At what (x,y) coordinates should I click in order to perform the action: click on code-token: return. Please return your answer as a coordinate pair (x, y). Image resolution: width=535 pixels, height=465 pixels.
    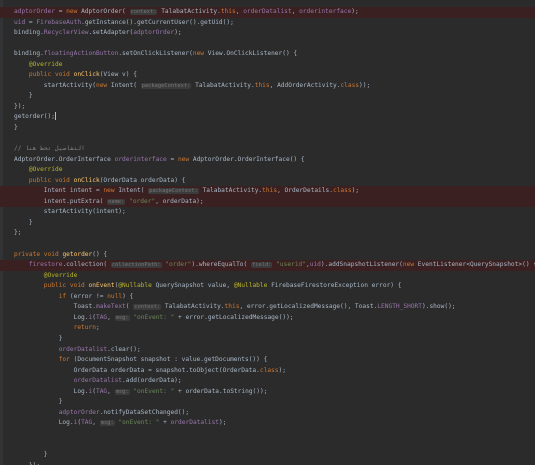
    Looking at the image, I should click on (55, 328).